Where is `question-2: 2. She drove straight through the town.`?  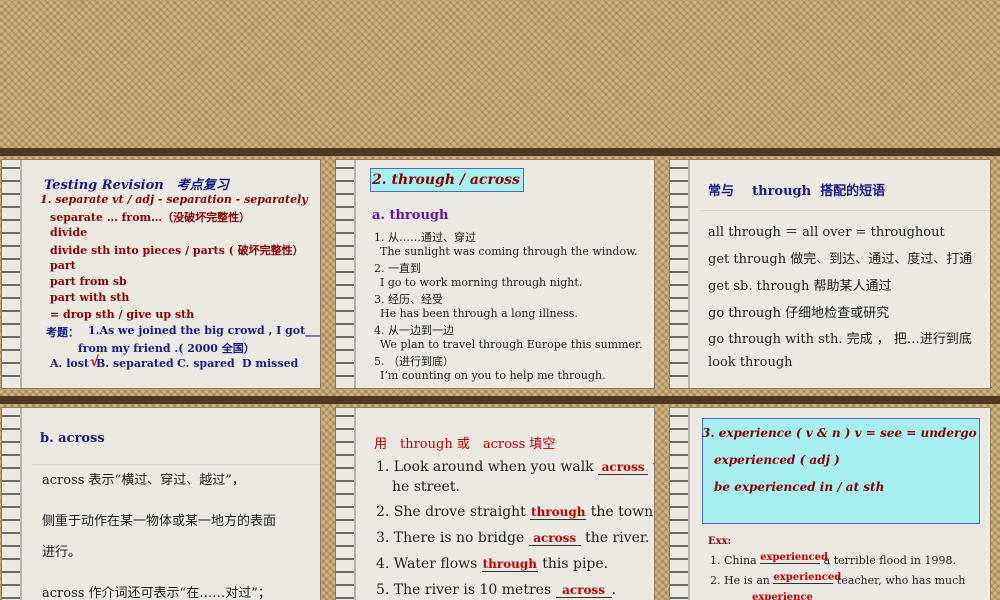
question-2: 2. She drove straight through the town. is located at coordinates (515, 512).